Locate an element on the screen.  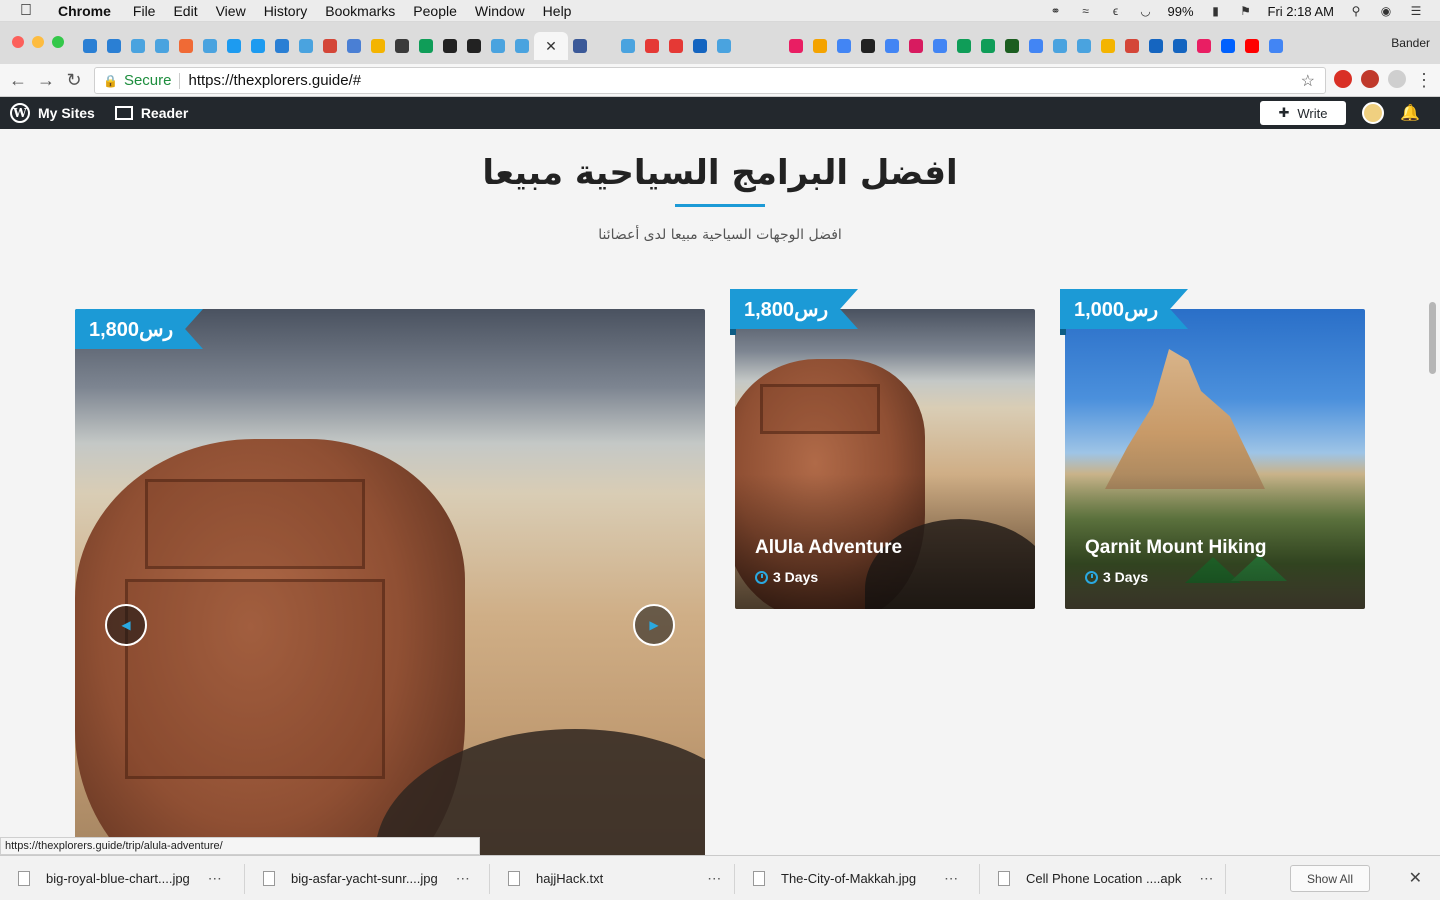
write-button: ✚ Write is located at coordinates (1303, 113).